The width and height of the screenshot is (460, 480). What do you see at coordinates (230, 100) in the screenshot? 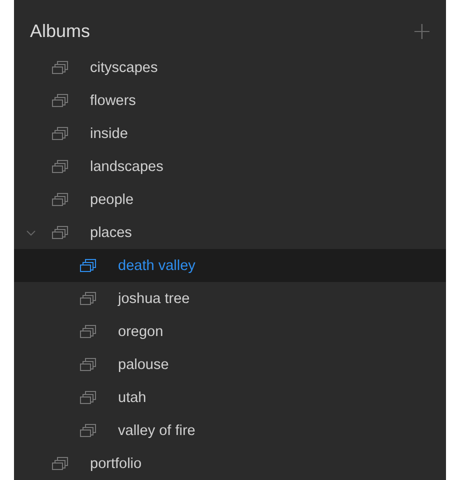
I see `album-item: flowers` at bounding box center [230, 100].